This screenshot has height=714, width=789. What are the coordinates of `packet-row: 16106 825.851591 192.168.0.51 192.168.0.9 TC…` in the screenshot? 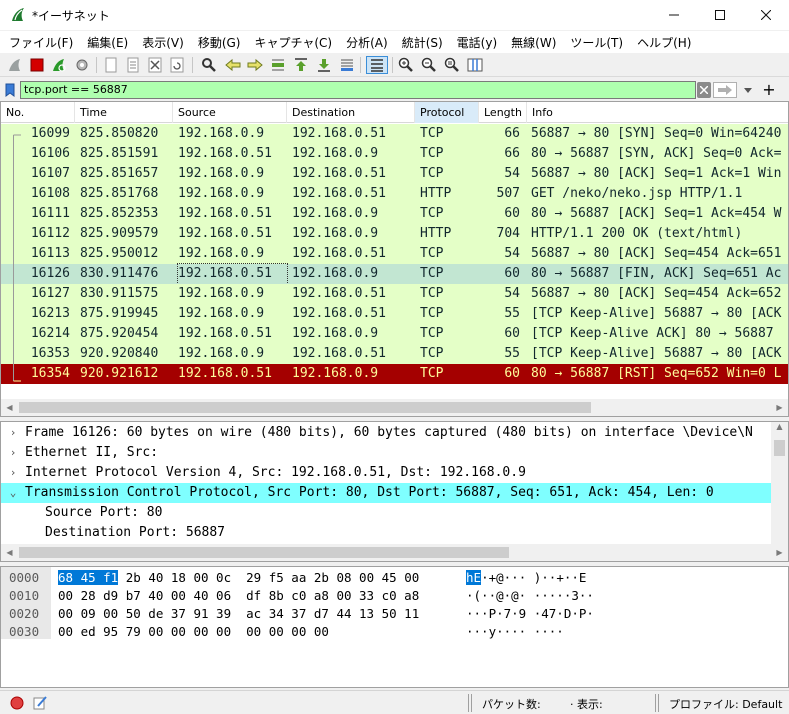 It's located at (394, 154).